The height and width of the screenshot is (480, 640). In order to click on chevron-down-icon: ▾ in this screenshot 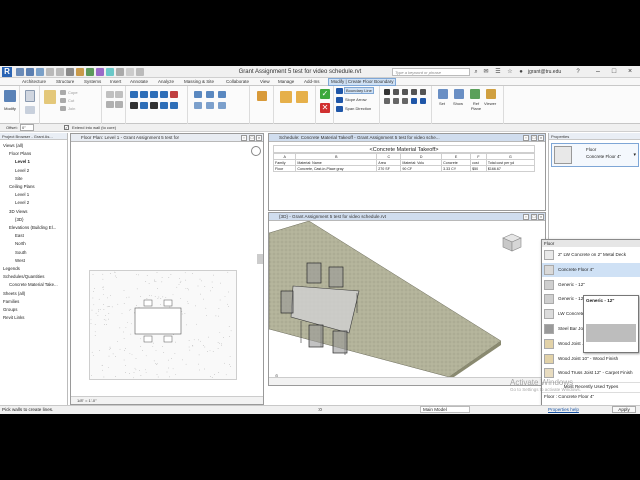, I will do `click(634, 155)`.